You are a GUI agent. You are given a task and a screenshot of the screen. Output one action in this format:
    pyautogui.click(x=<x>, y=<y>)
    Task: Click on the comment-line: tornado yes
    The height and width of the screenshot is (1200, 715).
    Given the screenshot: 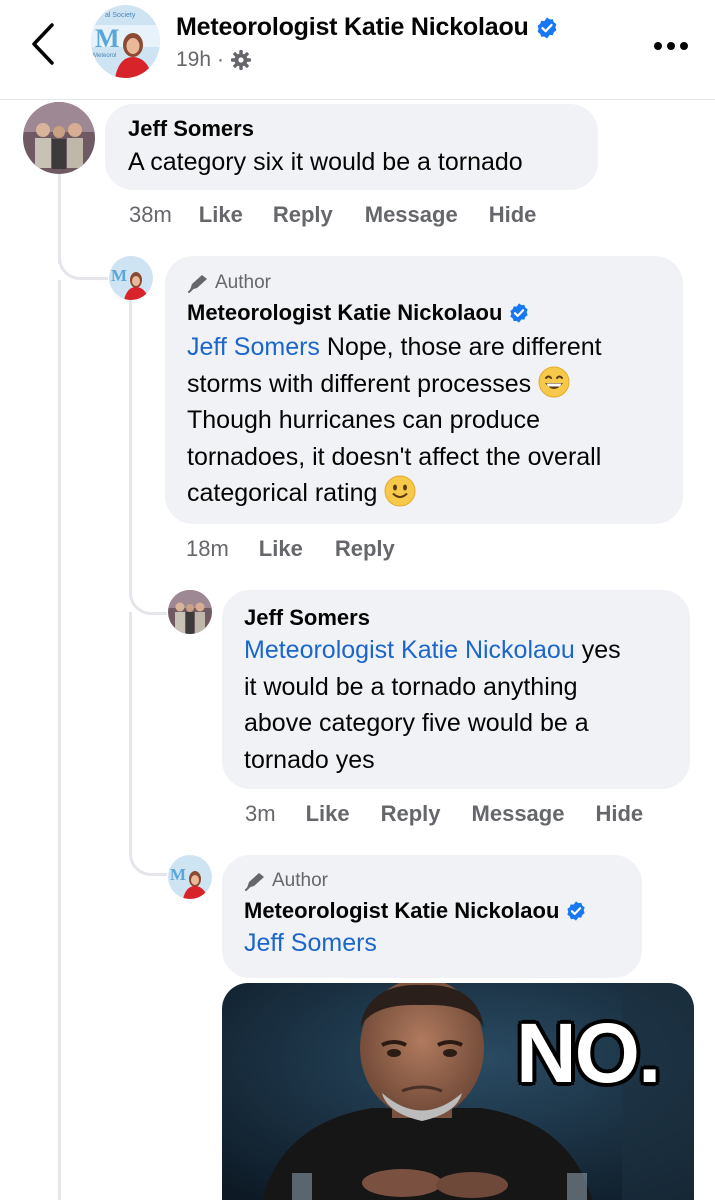 What is the action you would take?
    pyautogui.click(x=309, y=759)
    